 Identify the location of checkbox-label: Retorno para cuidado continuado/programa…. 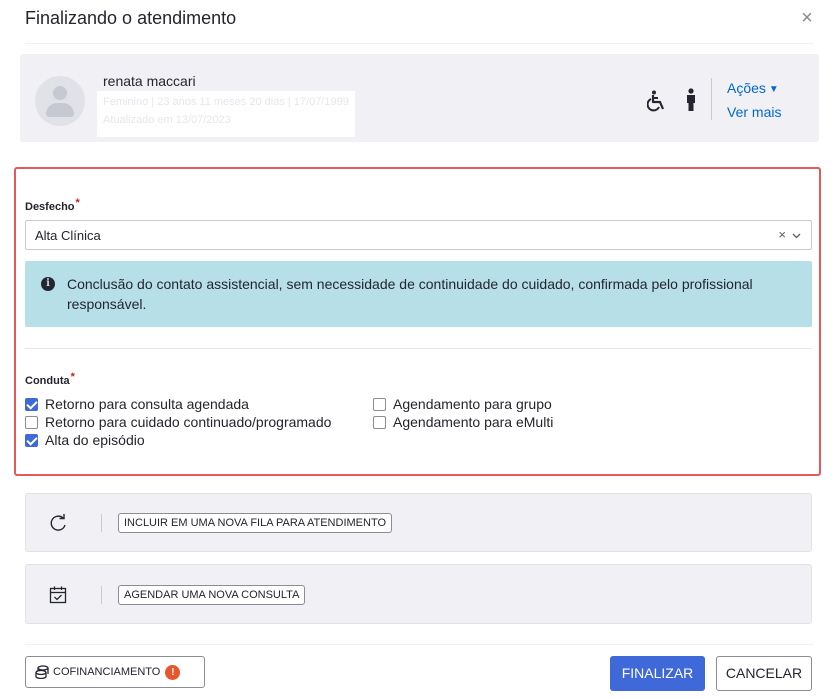
(188, 422).